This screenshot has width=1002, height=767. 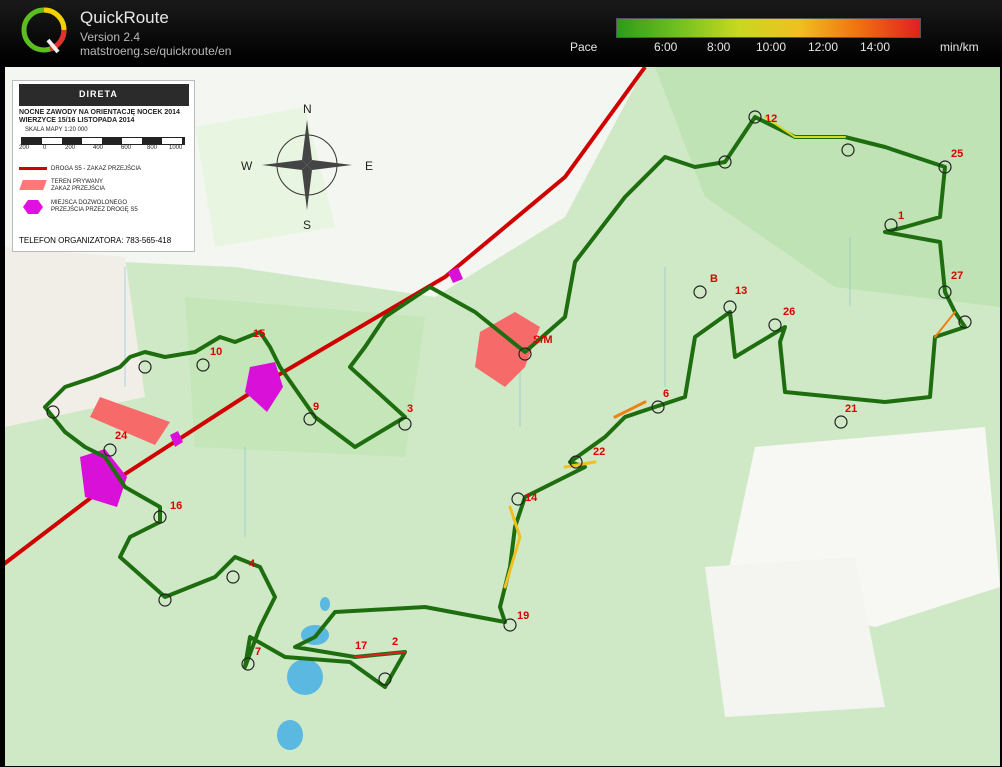 I want to click on control-number-22: 22, so click(x=599, y=452).